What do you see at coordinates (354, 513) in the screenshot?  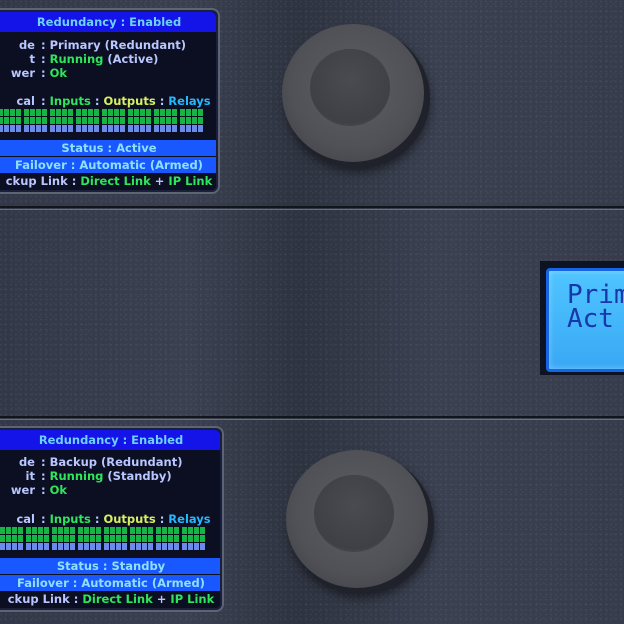 I see `knob-dish` at bounding box center [354, 513].